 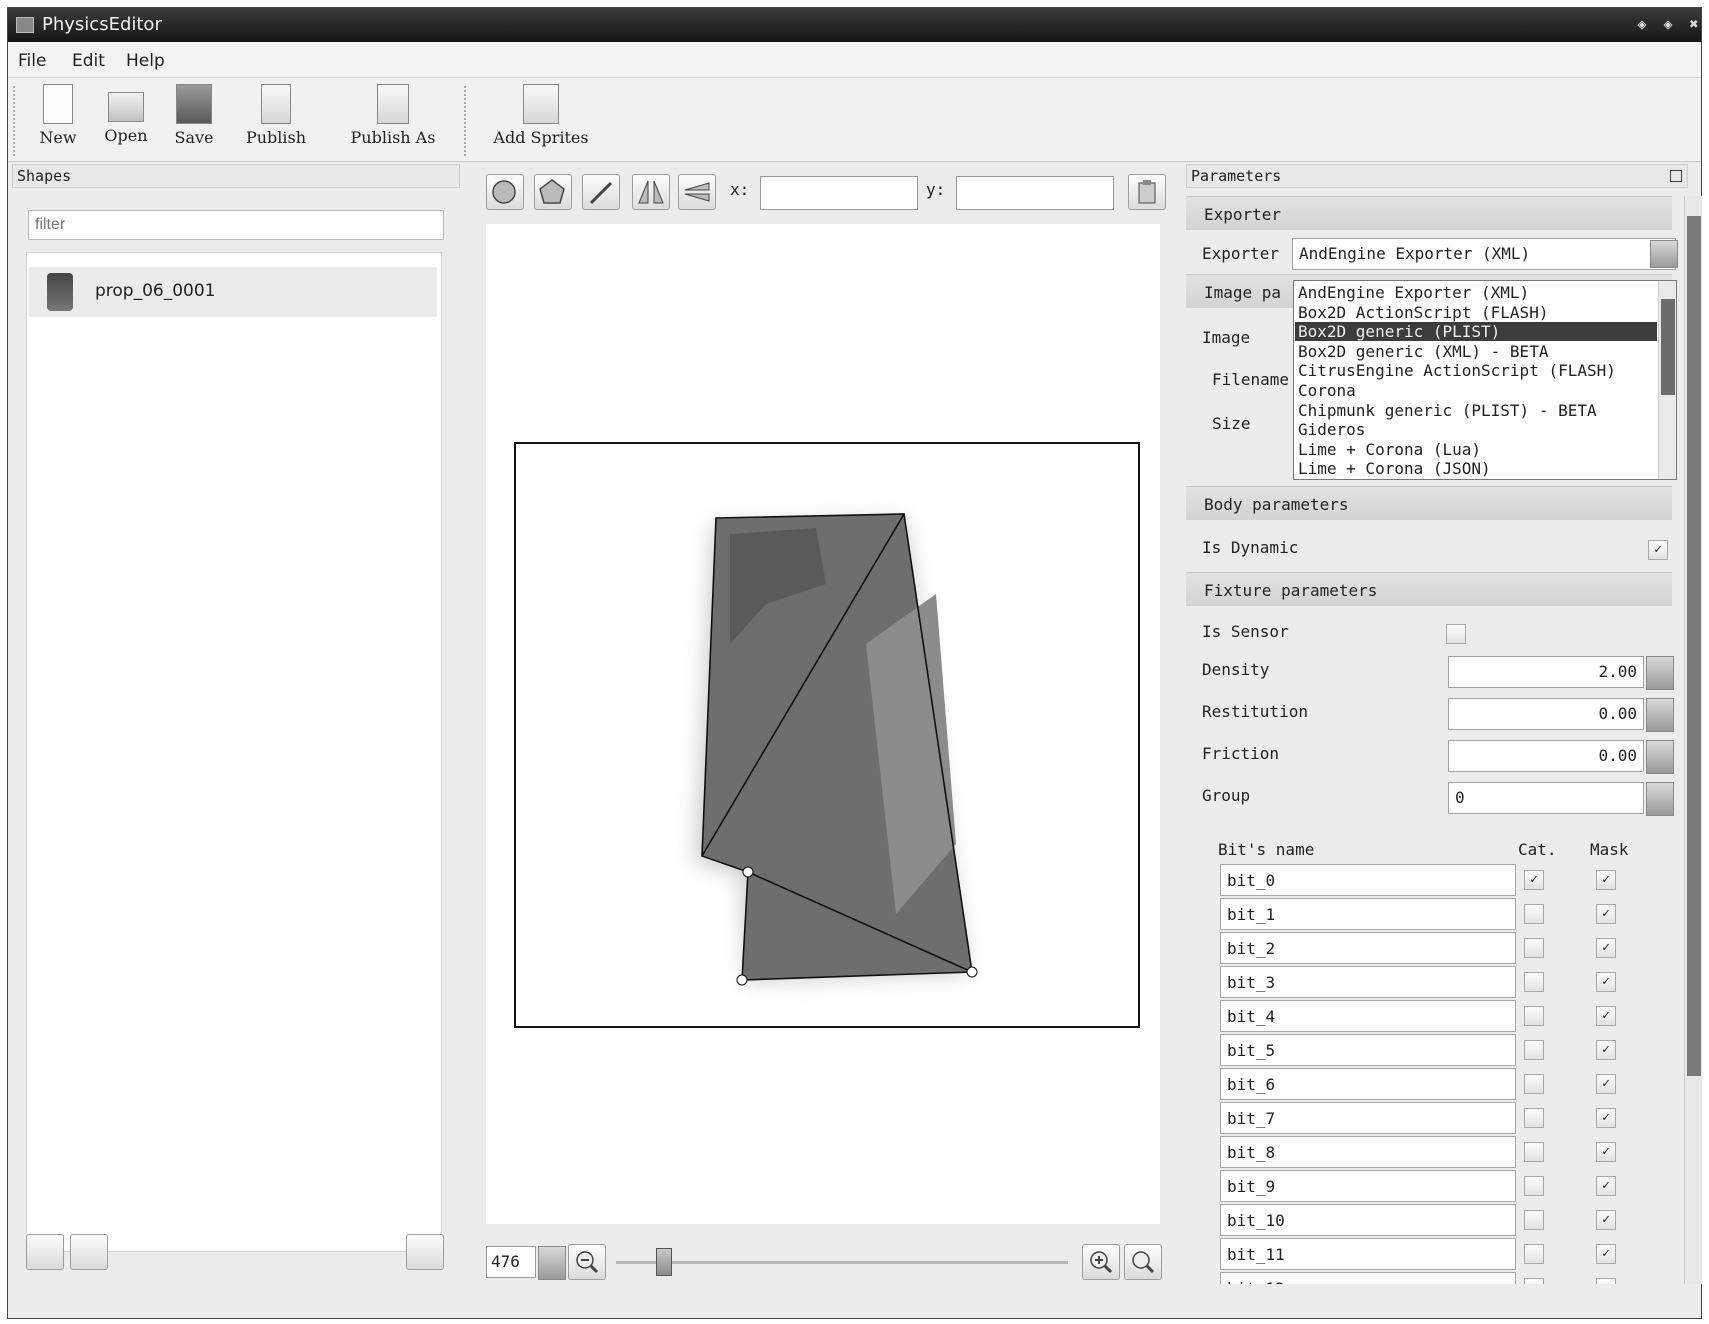 What do you see at coordinates (1694, 646) in the screenshot?
I see `scrollbar-thumb` at bounding box center [1694, 646].